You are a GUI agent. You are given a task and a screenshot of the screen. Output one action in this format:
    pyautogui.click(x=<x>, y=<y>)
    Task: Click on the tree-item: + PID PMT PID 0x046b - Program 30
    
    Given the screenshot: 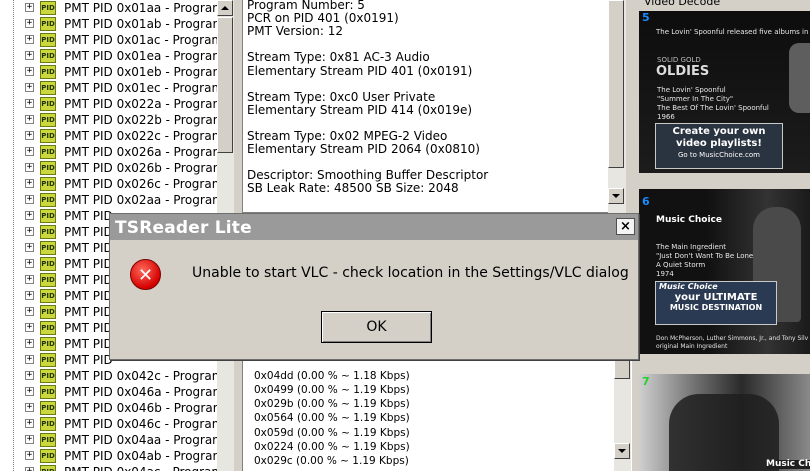 What is the action you would take?
    pyautogui.click(x=108, y=408)
    